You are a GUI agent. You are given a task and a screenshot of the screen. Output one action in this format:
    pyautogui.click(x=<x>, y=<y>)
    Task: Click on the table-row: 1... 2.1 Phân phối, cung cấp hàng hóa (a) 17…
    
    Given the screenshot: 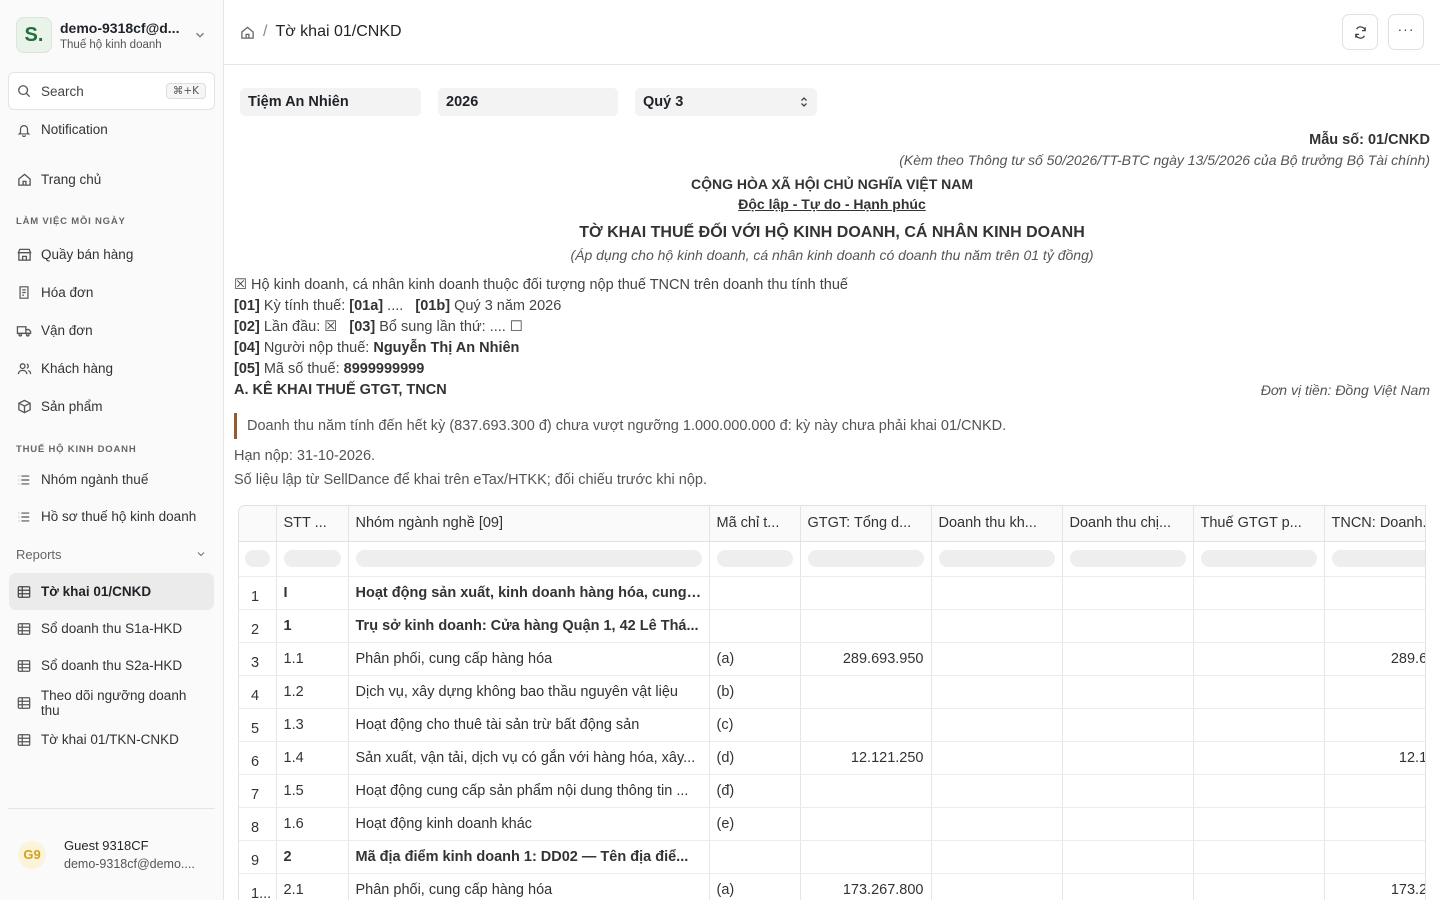 What is the action you would take?
    pyautogui.click(x=832, y=886)
    